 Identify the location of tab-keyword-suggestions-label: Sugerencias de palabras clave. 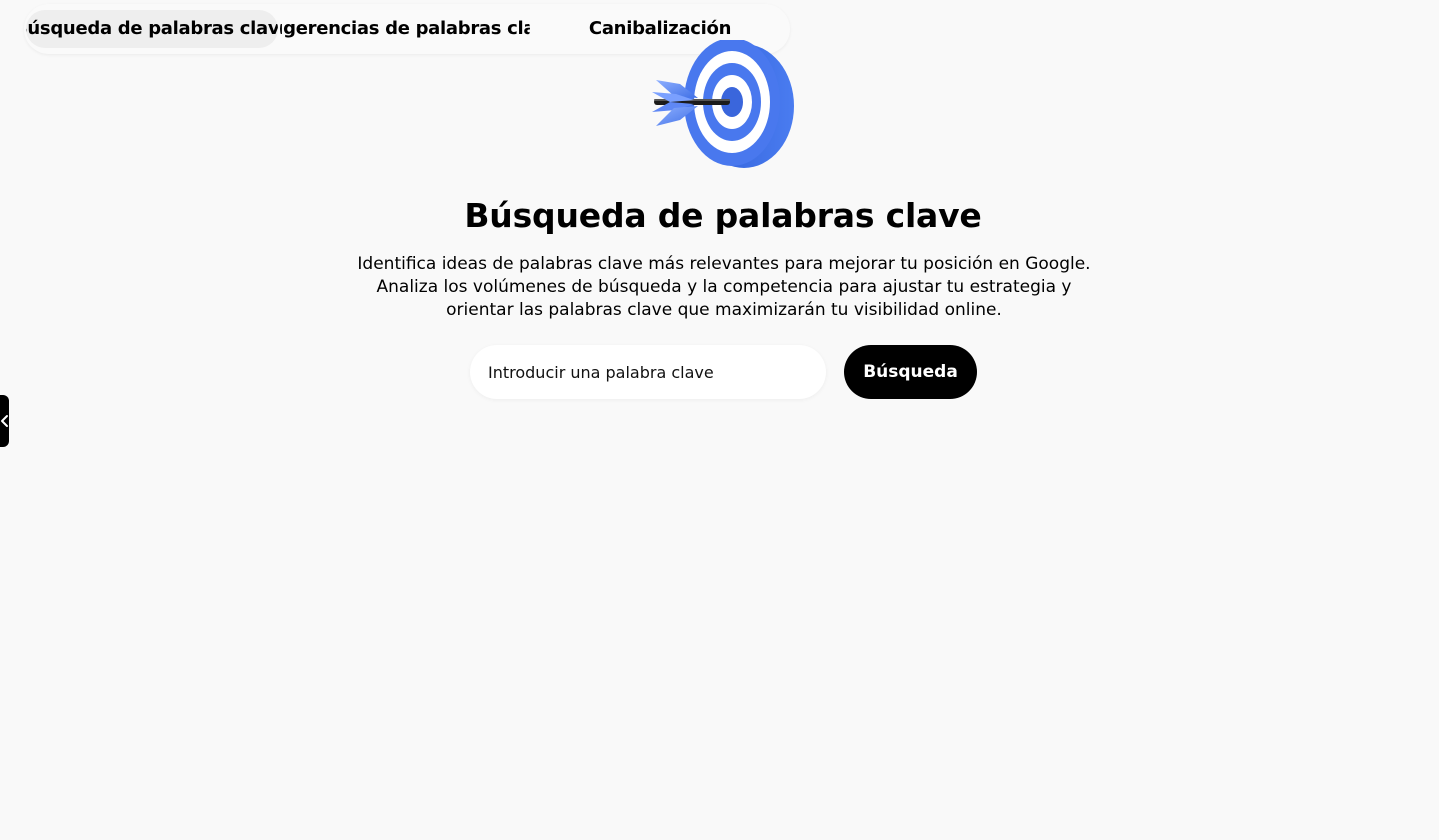
(405, 28).